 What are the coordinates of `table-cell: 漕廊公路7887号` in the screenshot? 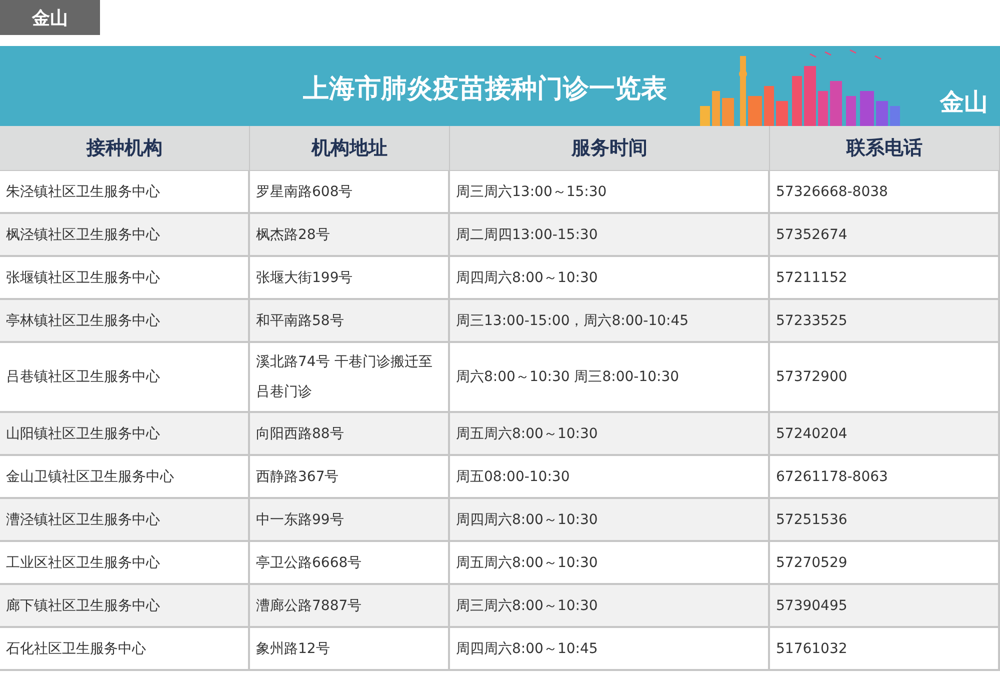 It's located at (350, 606).